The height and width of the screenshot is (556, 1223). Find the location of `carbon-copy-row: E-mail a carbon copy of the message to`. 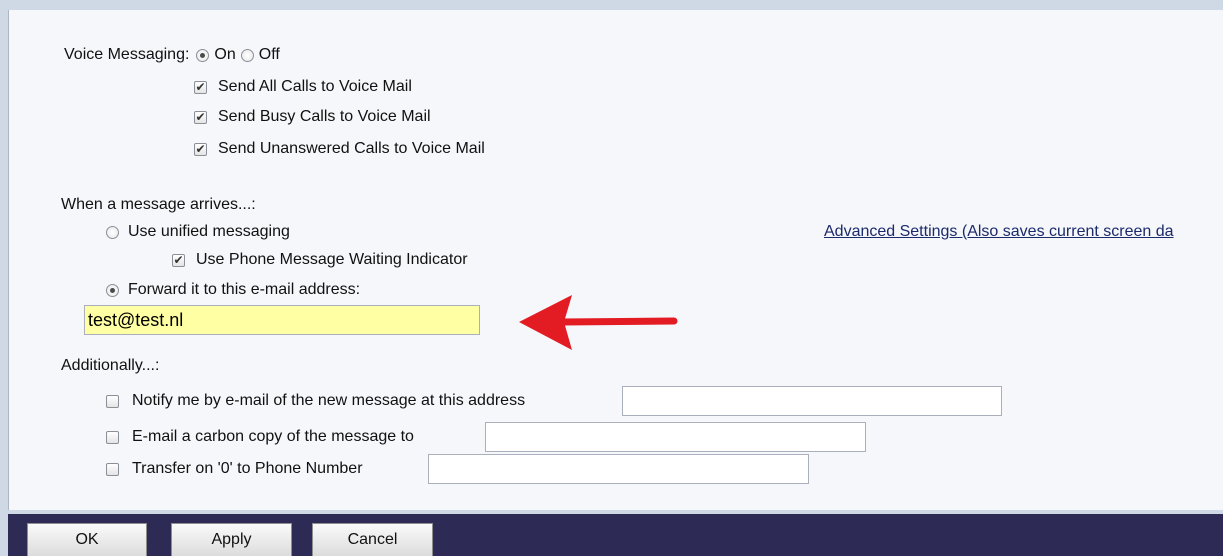

carbon-copy-row: E-mail a carbon copy of the message to is located at coordinates (260, 437).